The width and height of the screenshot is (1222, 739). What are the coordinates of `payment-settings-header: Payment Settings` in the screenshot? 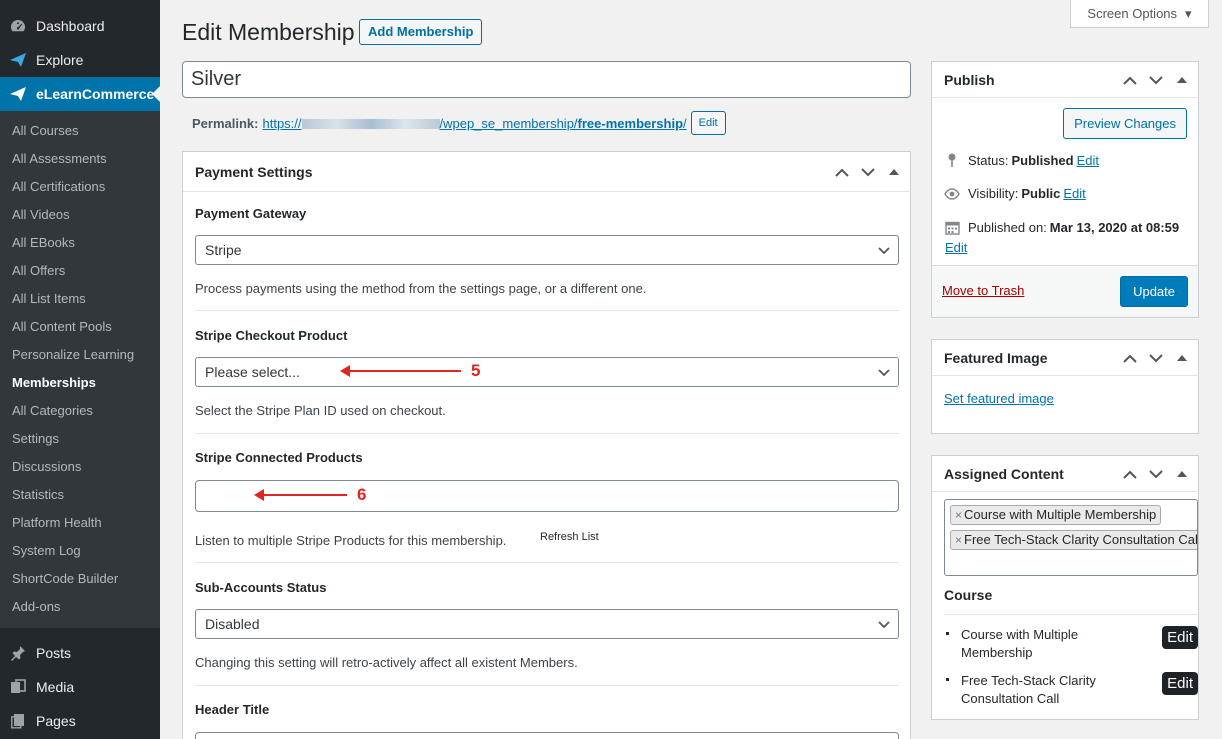 It's located at (546, 172).